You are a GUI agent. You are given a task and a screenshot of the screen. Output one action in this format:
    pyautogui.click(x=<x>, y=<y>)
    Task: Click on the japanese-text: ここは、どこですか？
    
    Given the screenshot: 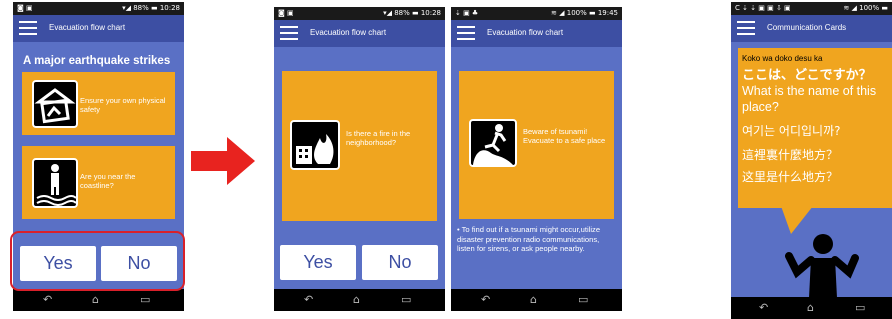 What is the action you would take?
    pyautogui.click(x=807, y=75)
    